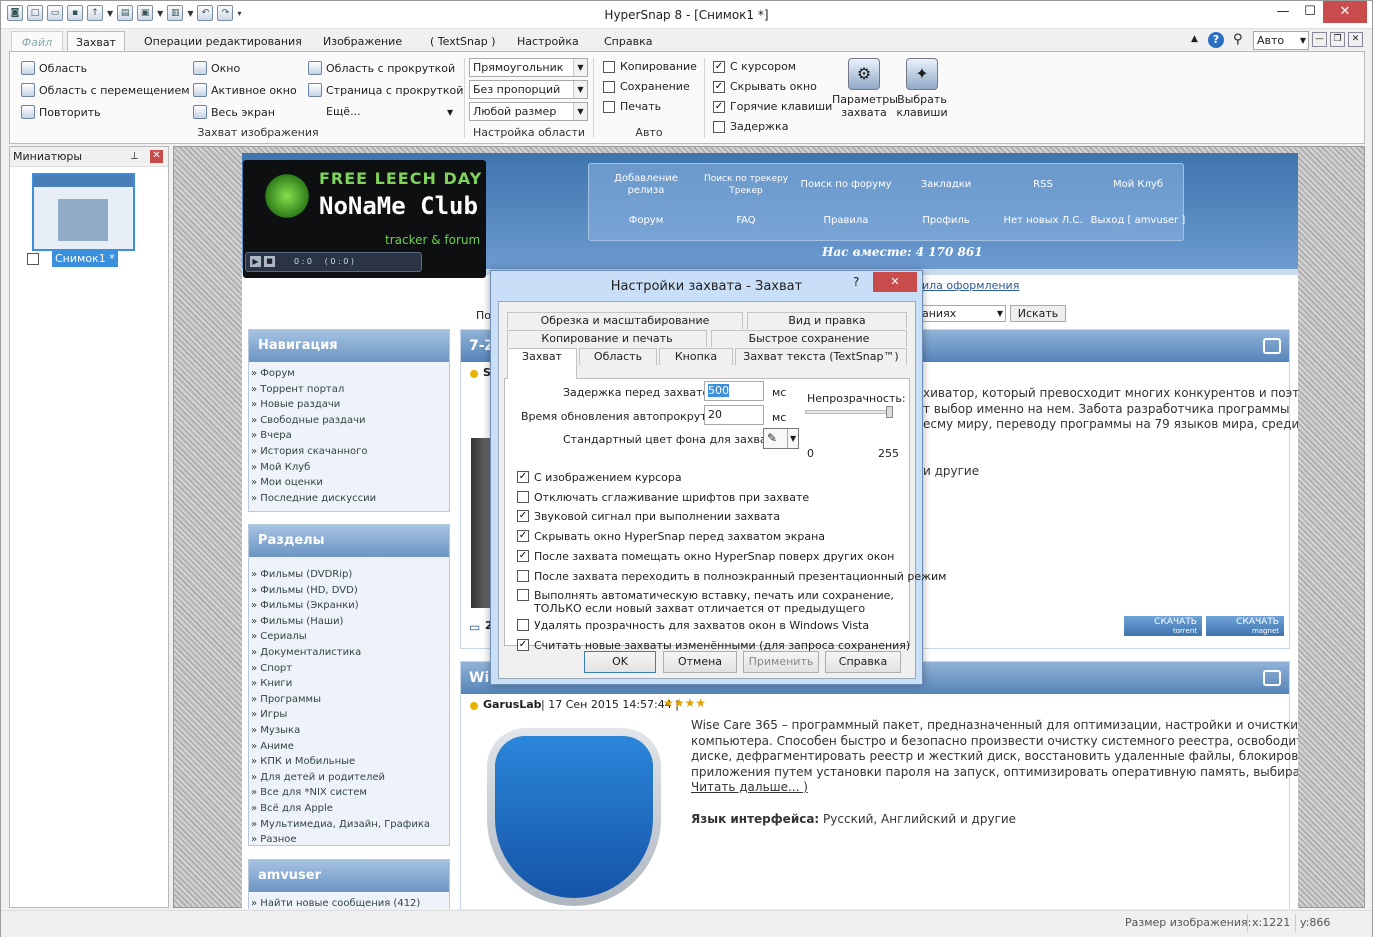 The width and height of the screenshot is (1373, 937). I want to click on style-selector: Авто ▼, so click(1281, 40).